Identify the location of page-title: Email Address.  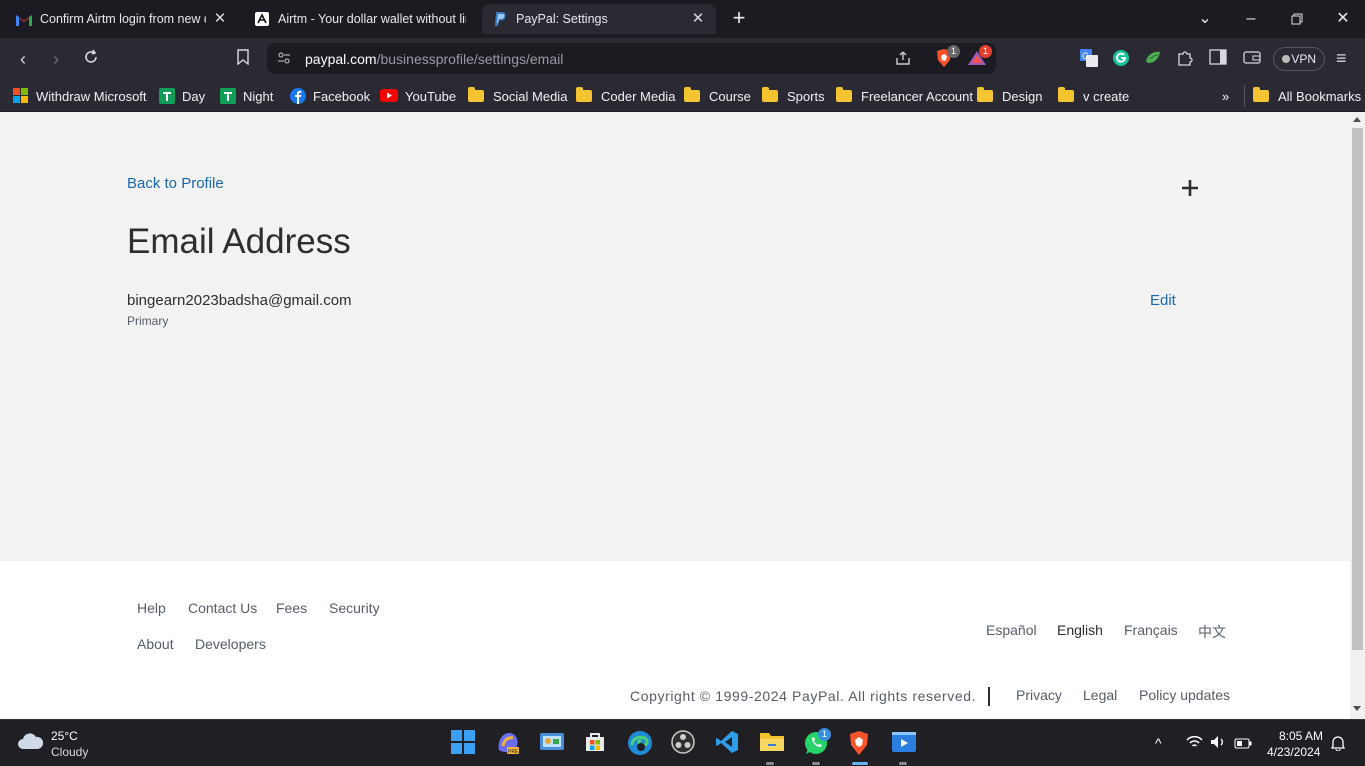
(239, 241).